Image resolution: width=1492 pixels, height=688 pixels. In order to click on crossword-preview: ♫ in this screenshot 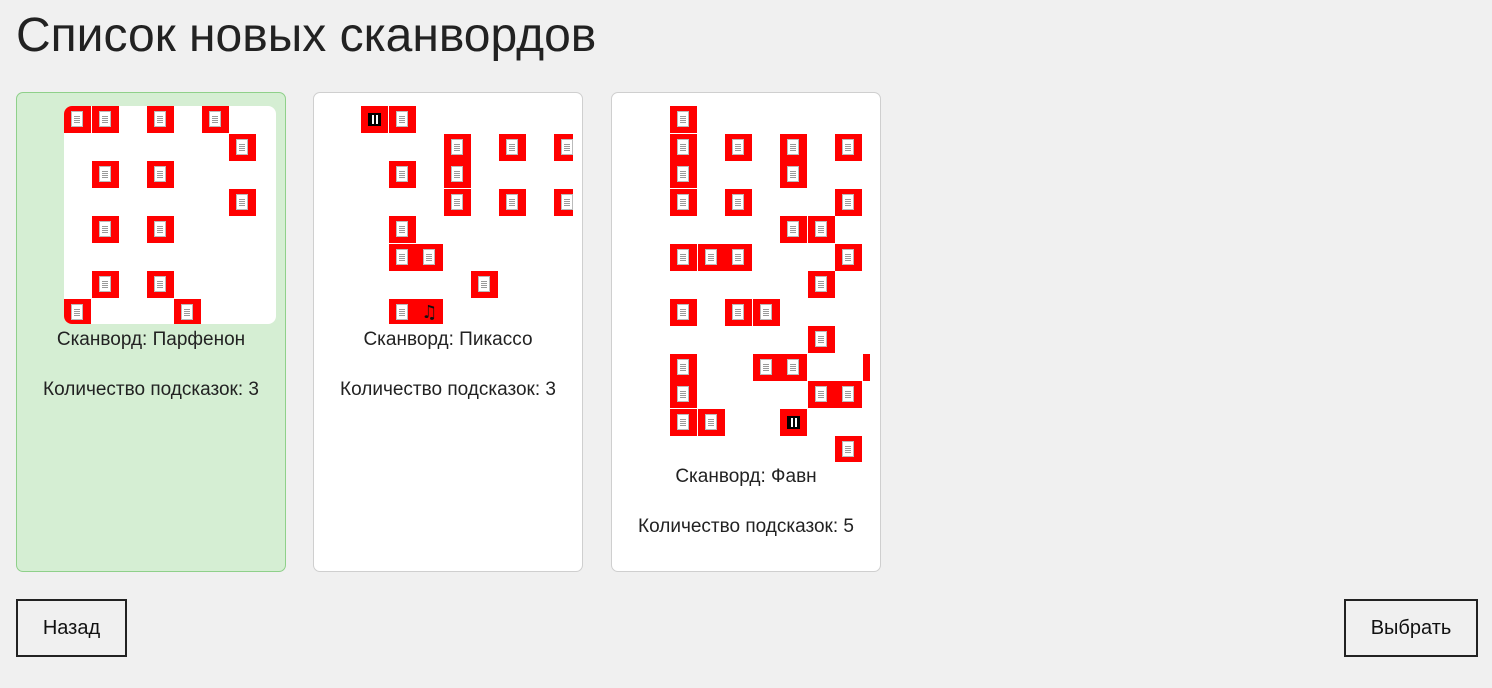, I will do `click(467, 215)`.